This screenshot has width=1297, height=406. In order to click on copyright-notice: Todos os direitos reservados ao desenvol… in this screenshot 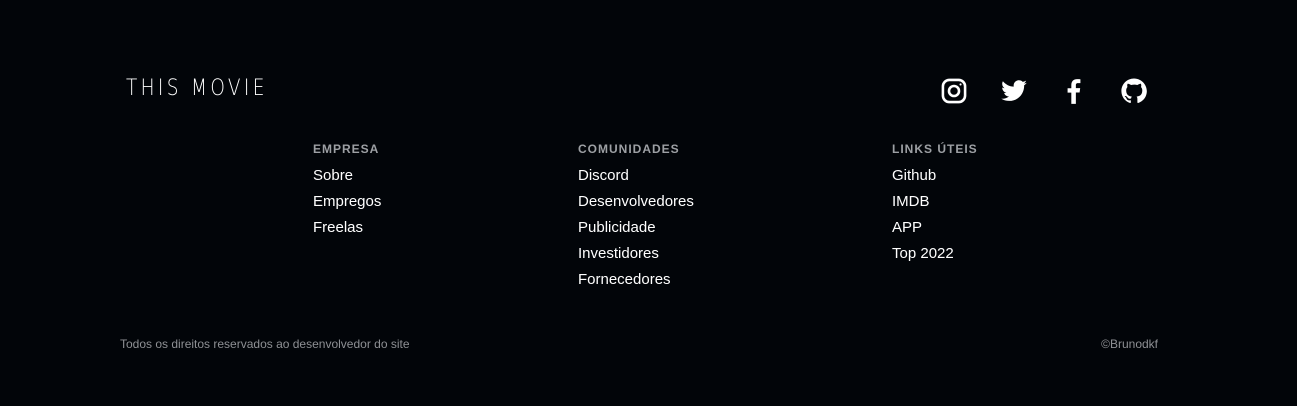, I will do `click(265, 344)`.